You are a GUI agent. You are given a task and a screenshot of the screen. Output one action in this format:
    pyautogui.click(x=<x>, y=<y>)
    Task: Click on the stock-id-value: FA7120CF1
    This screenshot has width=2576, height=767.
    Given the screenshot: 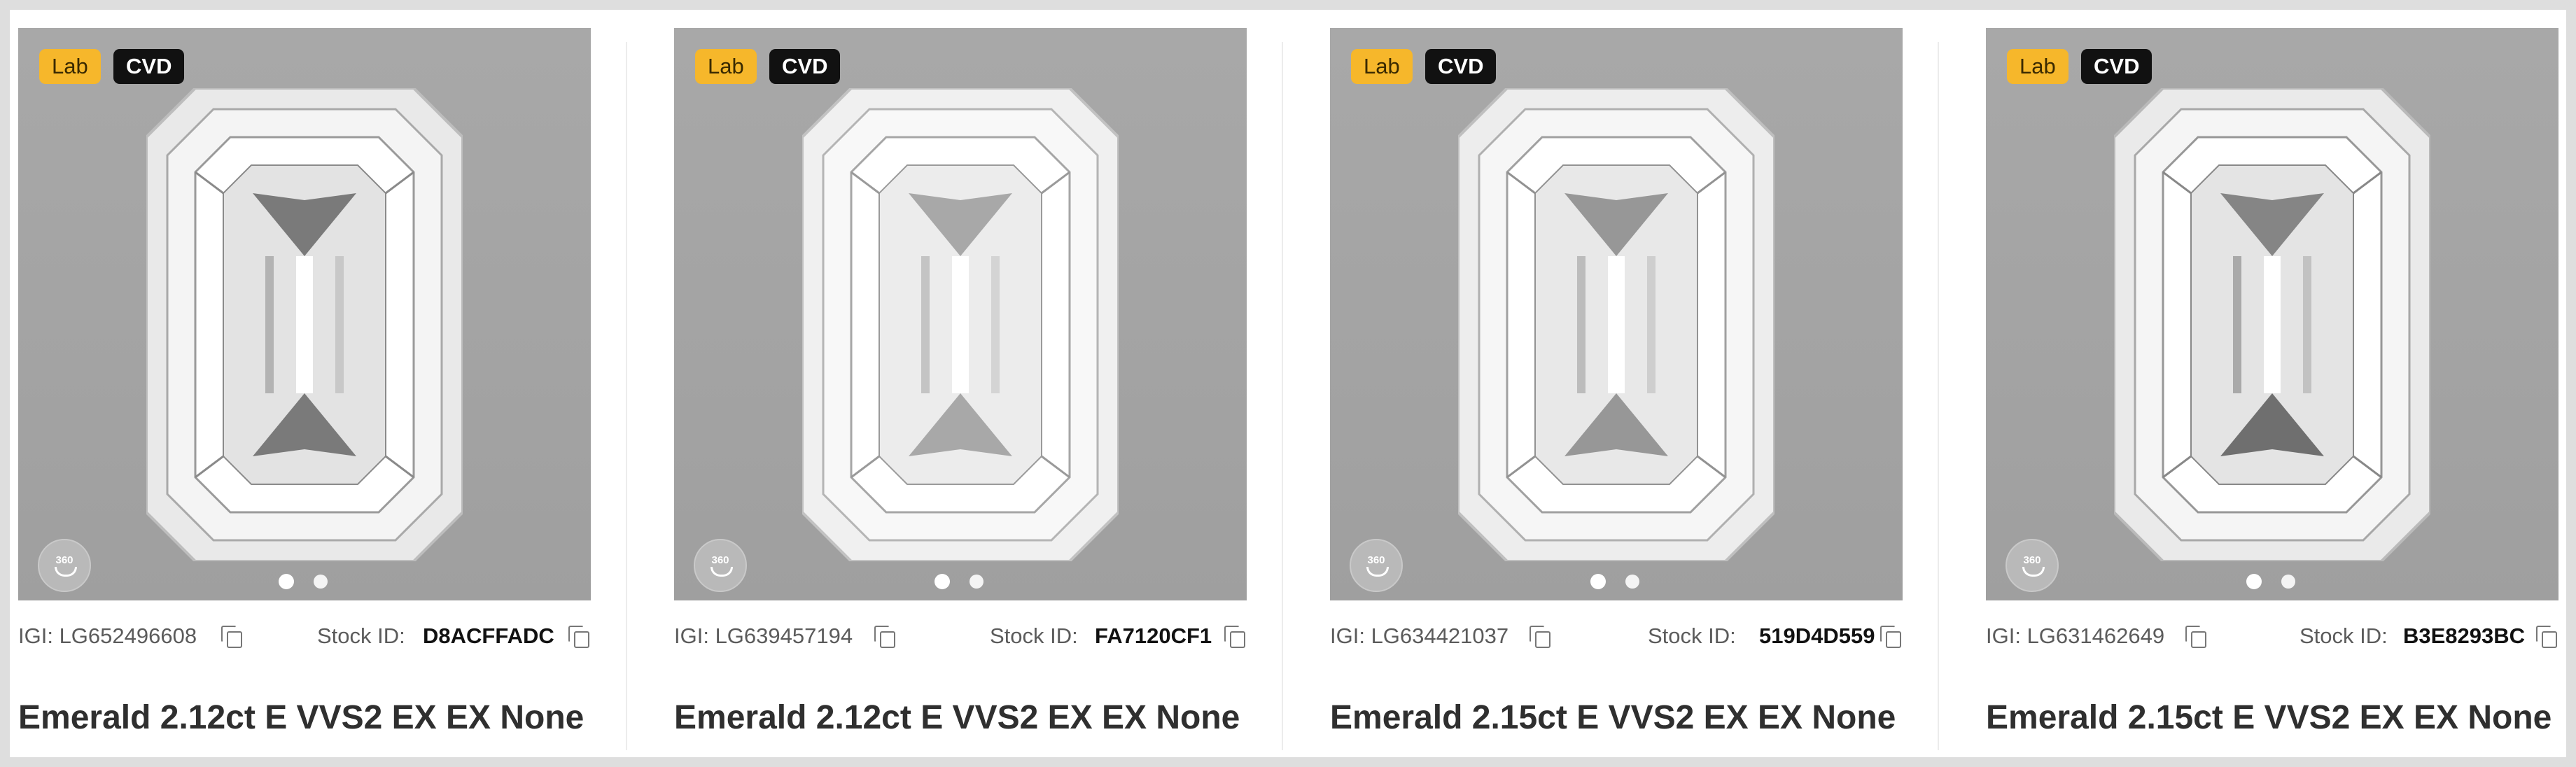 What is the action you would take?
    pyautogui.click(x=1153, y=636)
    